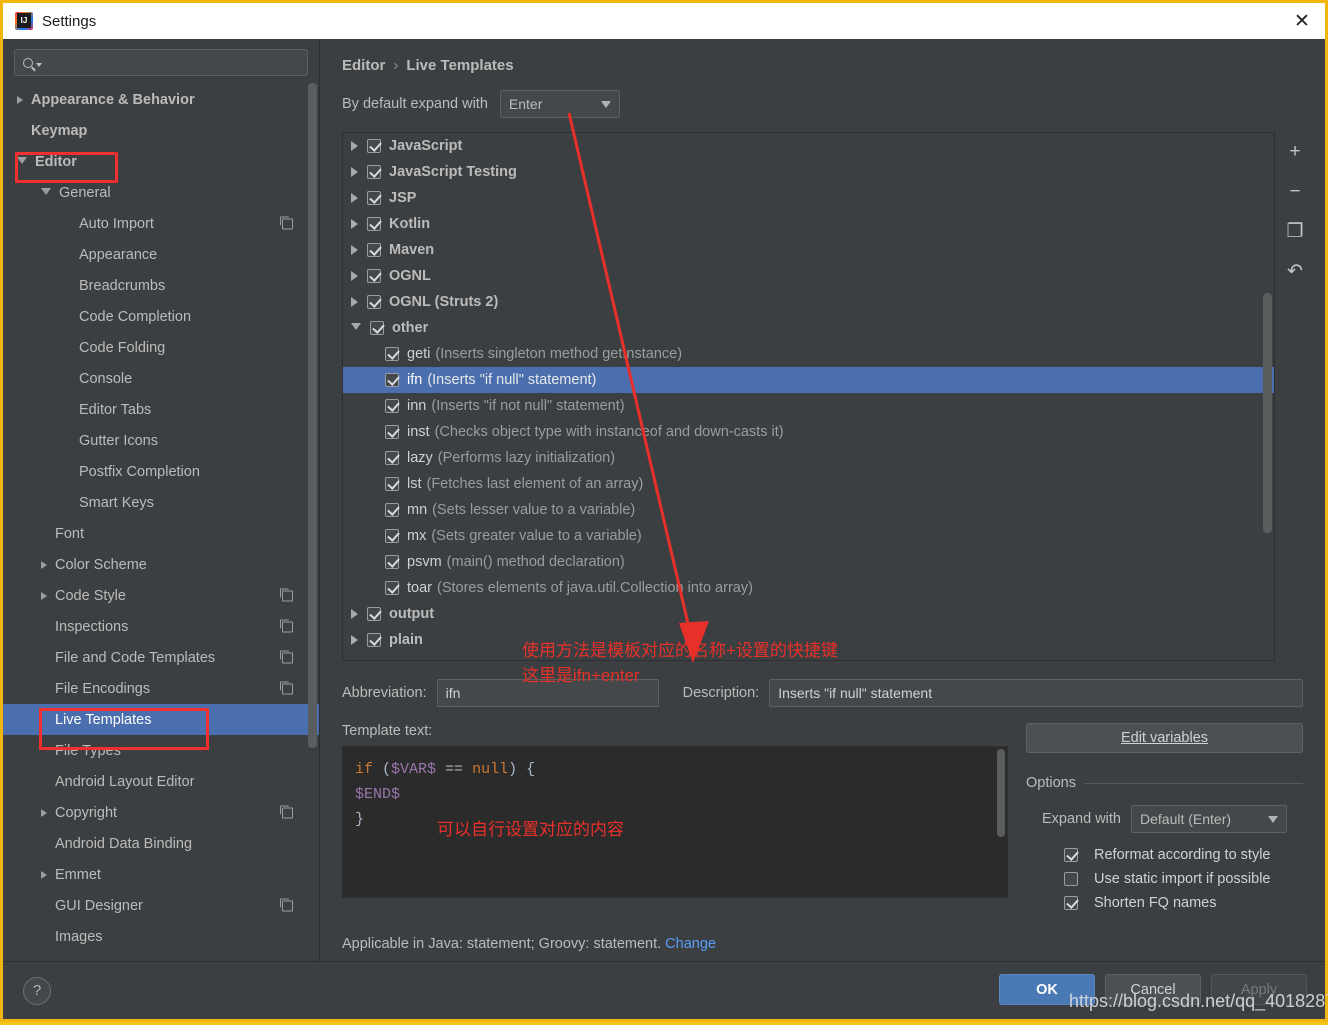  I want to click on sidebar-item-code-folding: Code Folding, so click(161, 347).